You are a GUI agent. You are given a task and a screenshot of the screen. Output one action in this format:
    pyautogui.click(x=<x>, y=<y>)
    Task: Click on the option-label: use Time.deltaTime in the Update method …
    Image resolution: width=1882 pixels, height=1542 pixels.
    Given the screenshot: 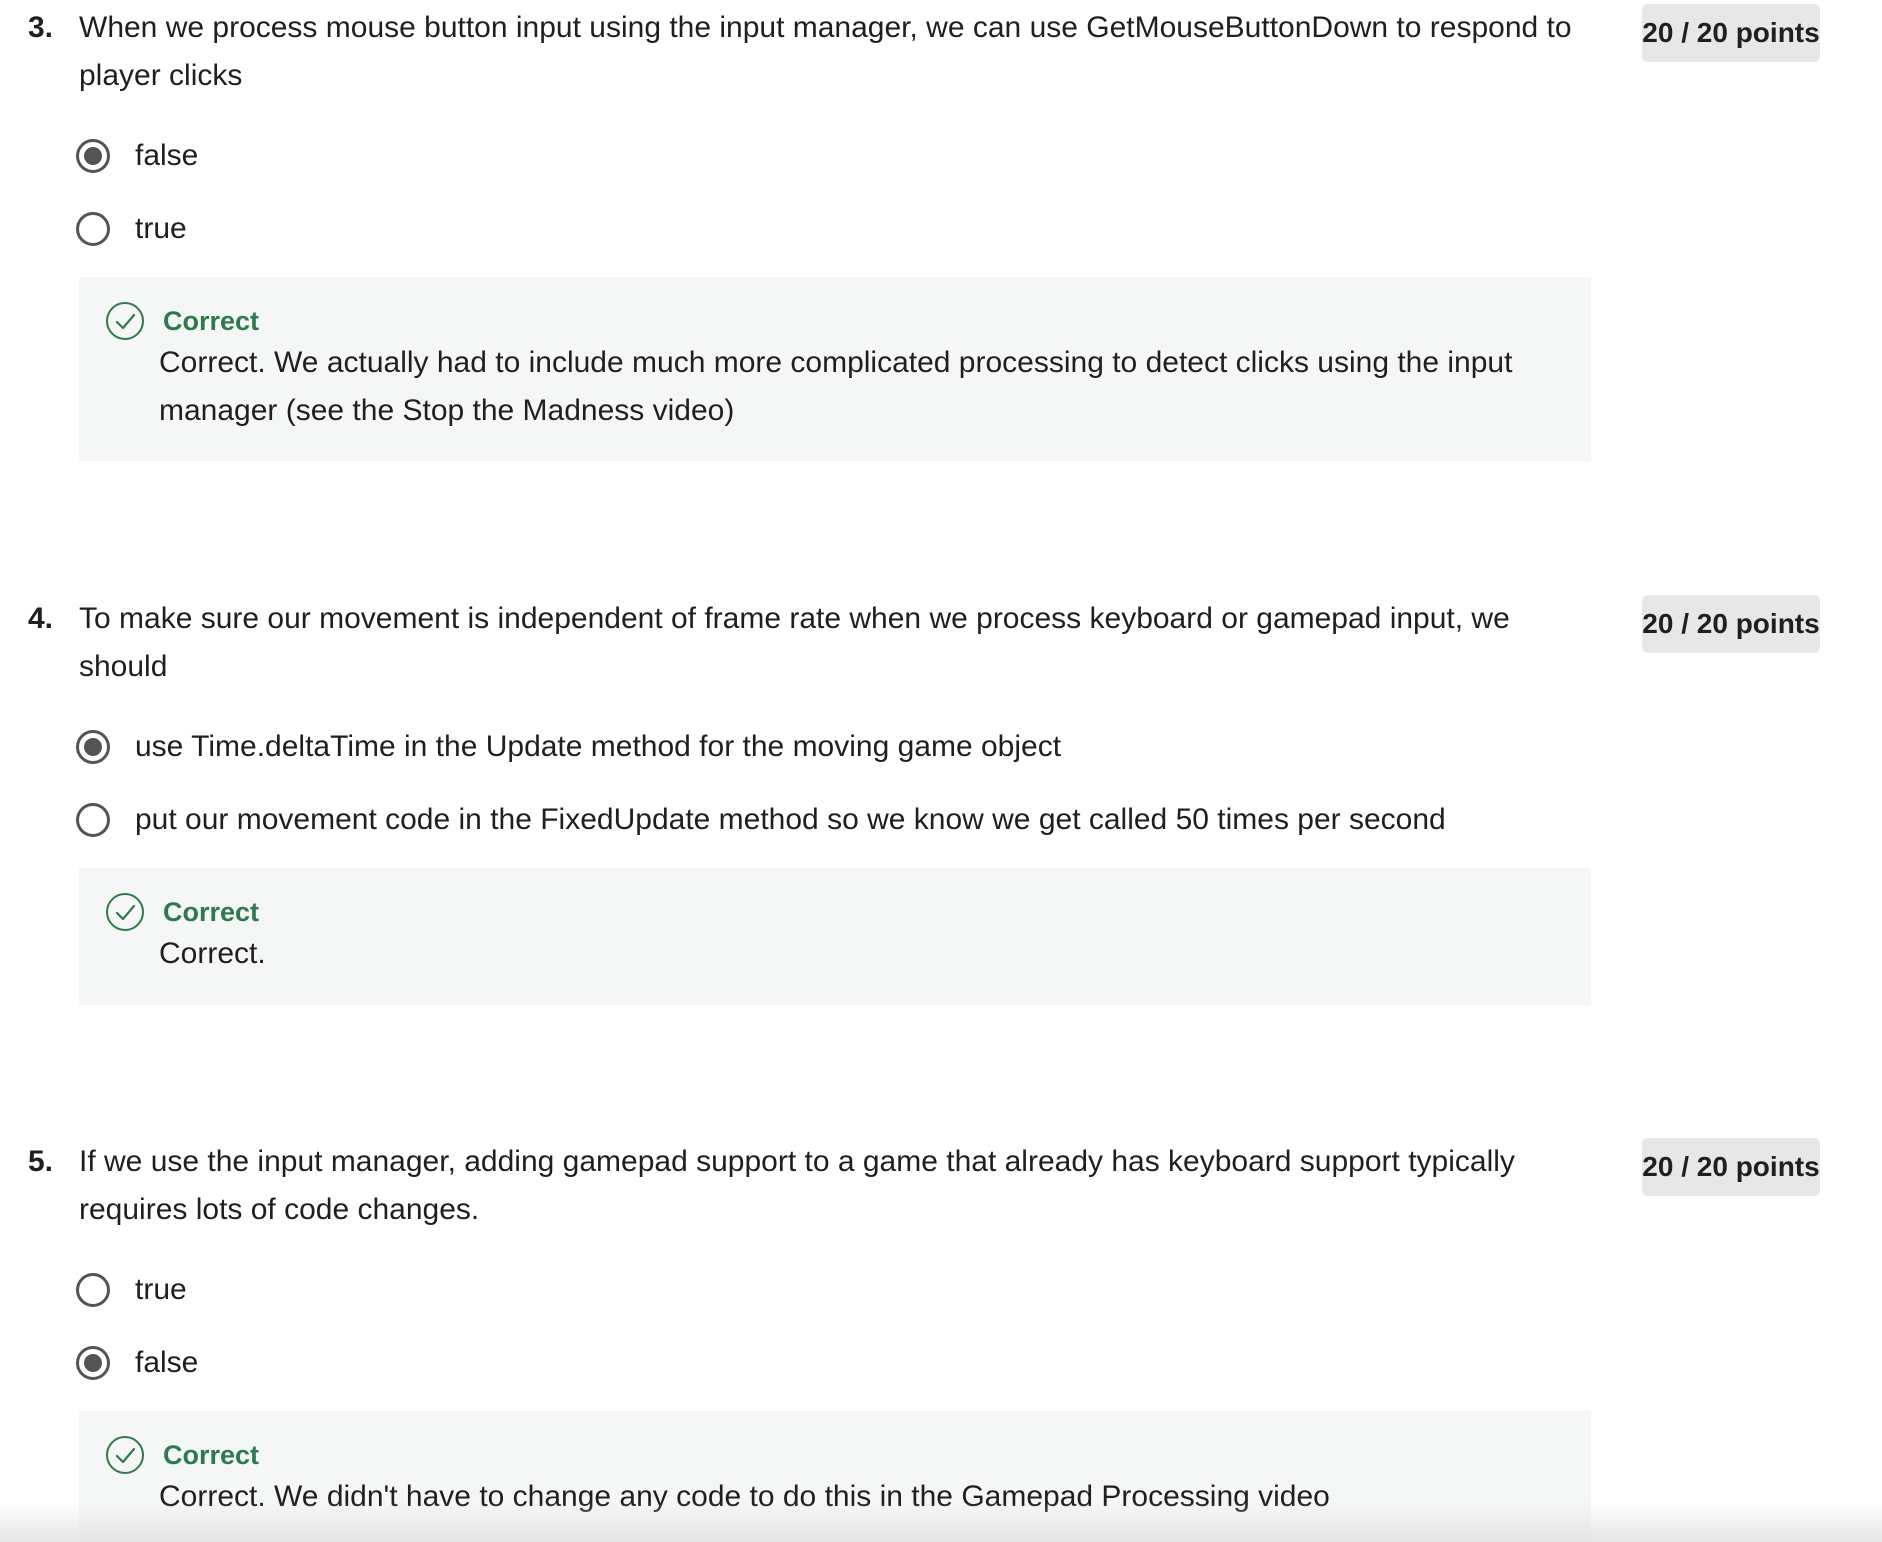 What is the action you would take?
    pyautogui.click(x=598, y=746)
    